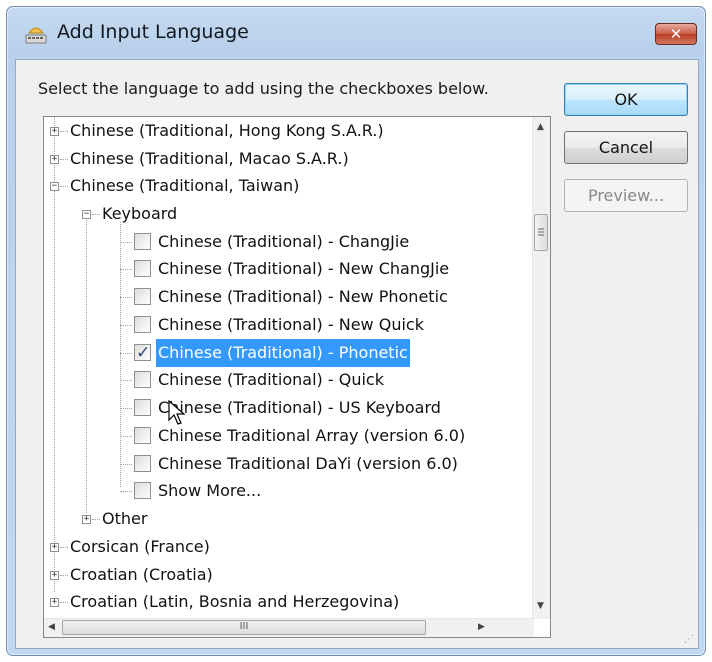 The image size is (712, 662). Describe the element at coordinates (142, 353) in the screenshot. I see `keyboard-checkbox-checked` at that location.